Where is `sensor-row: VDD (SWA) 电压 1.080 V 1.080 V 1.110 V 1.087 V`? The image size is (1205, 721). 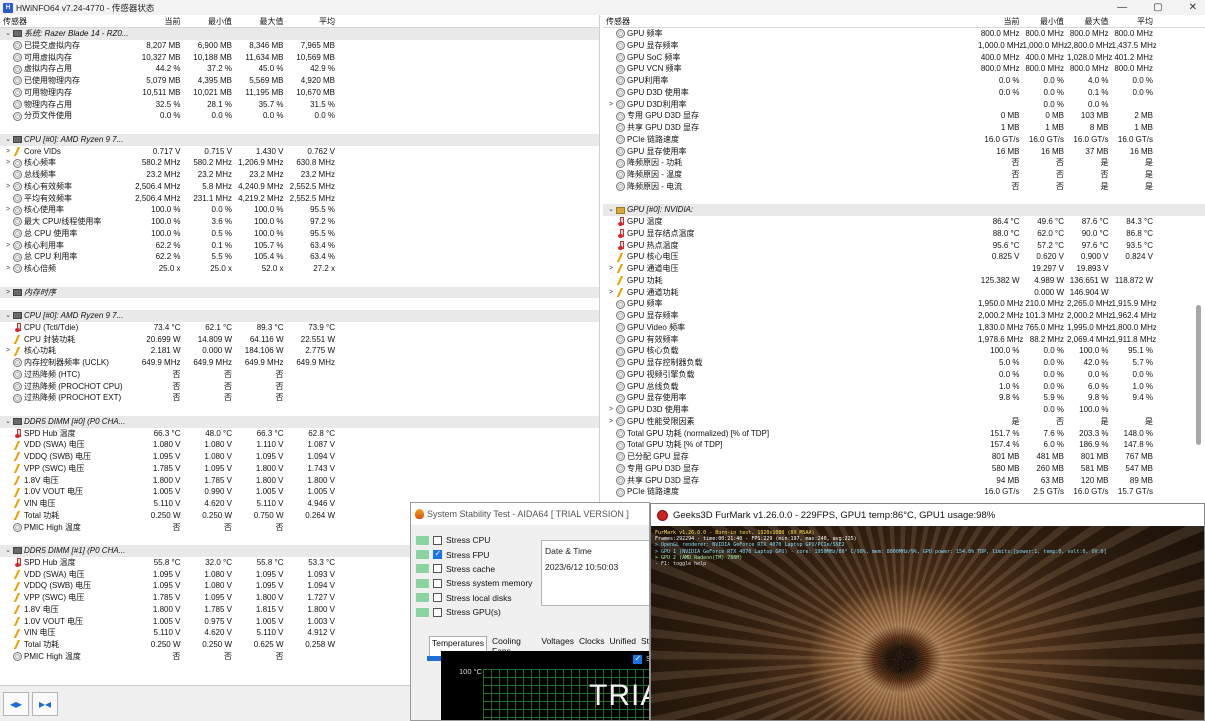 sensor-row: VDD (SWA) 电压 1.080 V 1.080 V 1.110 V 1.087 V is located at coordinates (299, 445).